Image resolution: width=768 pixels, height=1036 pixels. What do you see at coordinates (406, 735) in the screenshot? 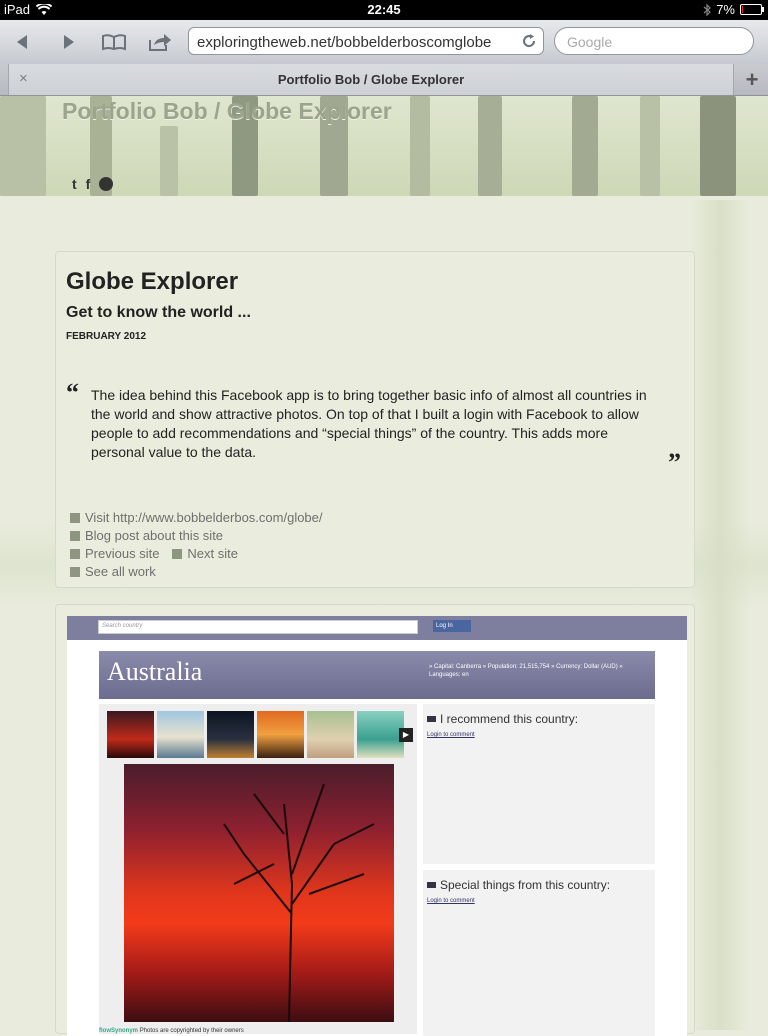
I see `next-photo-icon: ▶` at bounding box center [406, 735].